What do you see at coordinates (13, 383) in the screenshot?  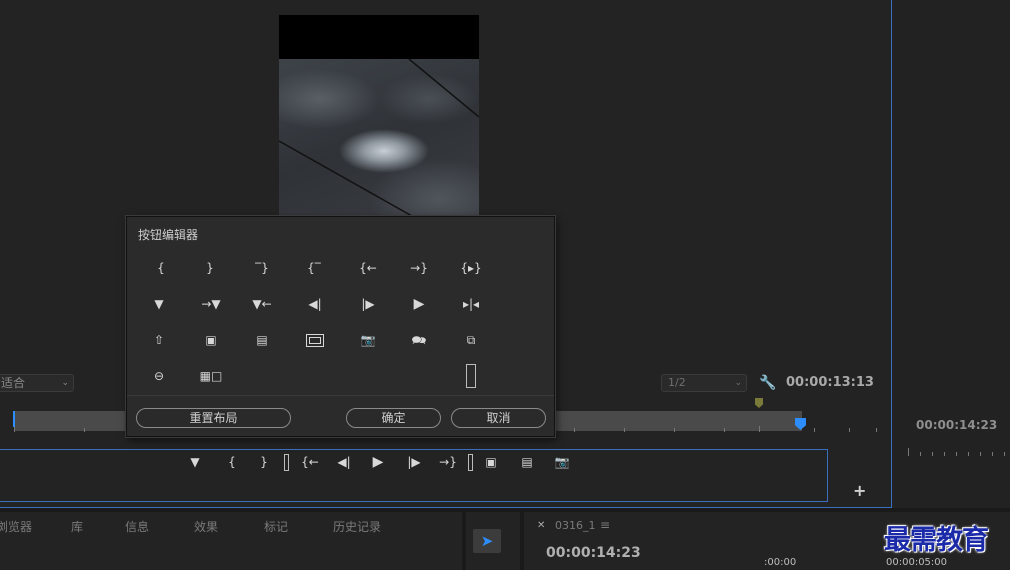 I see `zoom-dropdown-value: 适合` at bounding box center [13, 383].